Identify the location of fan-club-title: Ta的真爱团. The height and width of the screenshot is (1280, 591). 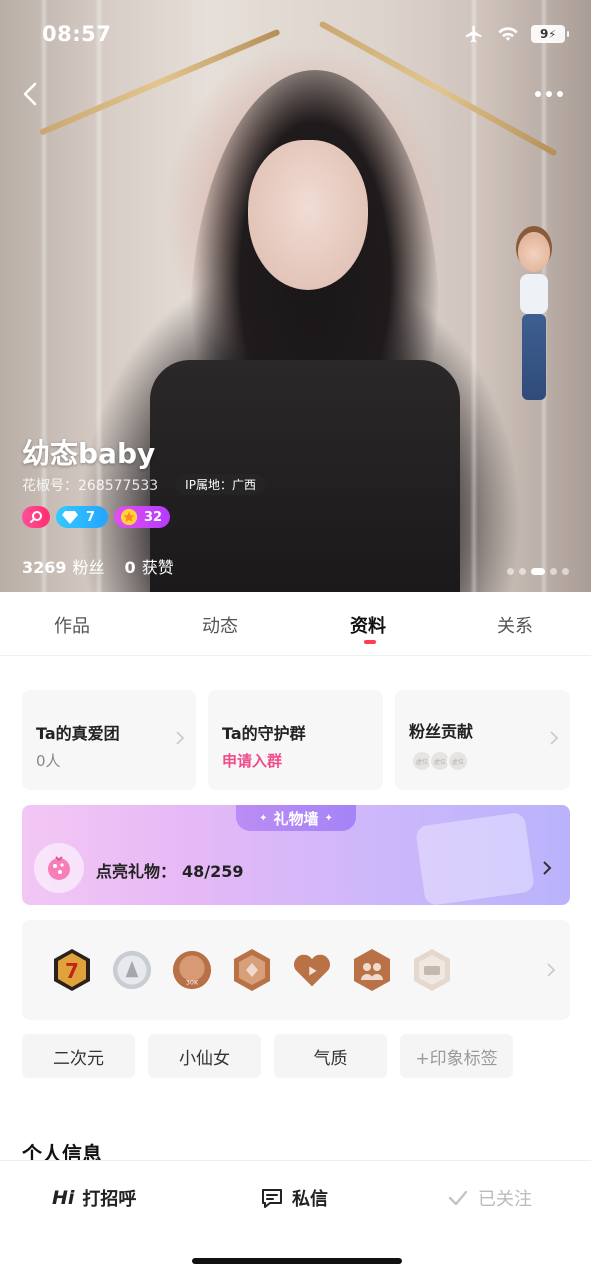
(78, 733).